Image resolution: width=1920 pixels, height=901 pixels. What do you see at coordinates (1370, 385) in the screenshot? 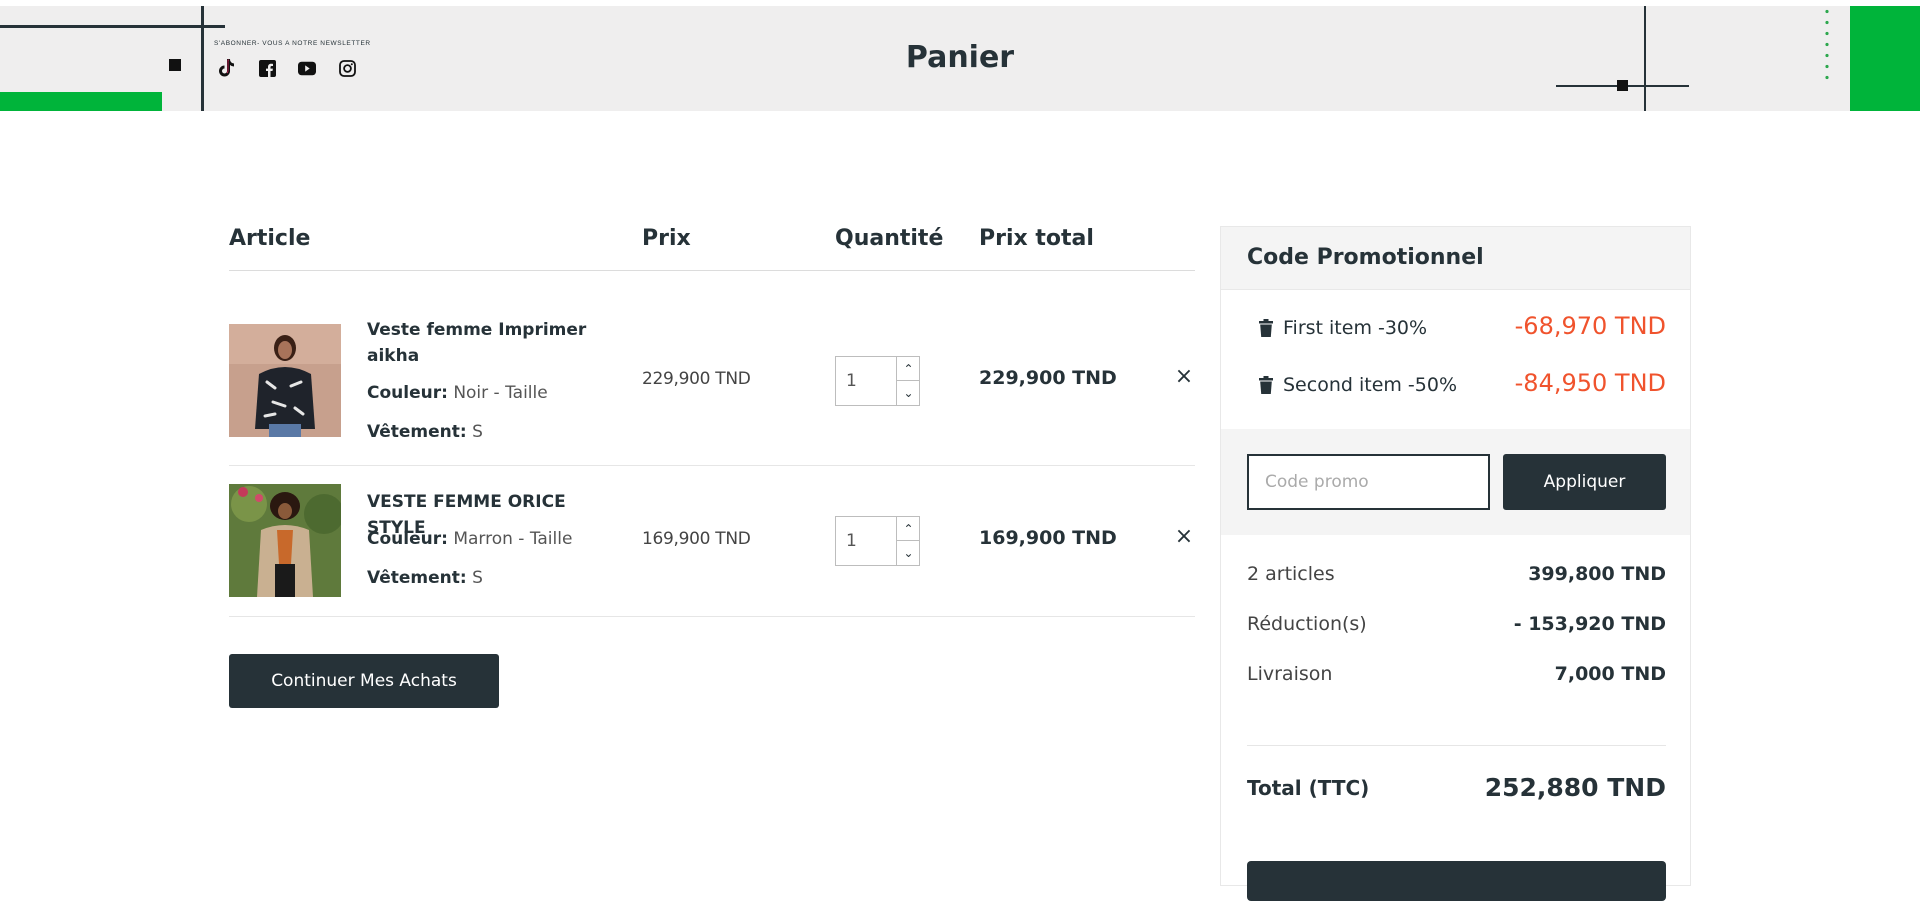
I see `promotion-label: Second item -50%` at bounding box center [1370, 385].